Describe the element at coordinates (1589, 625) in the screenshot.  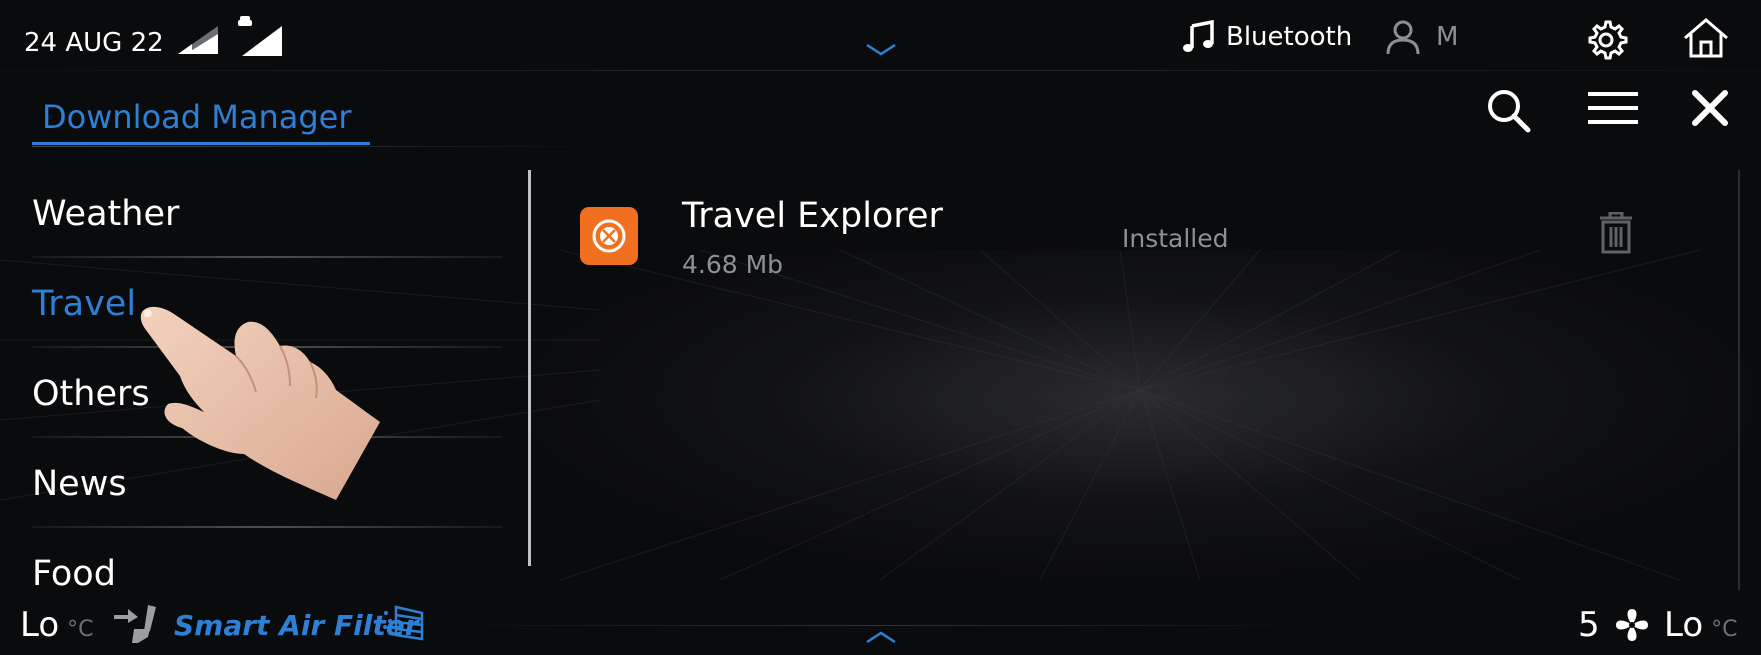
I see `fan-speed: 5` at that location.